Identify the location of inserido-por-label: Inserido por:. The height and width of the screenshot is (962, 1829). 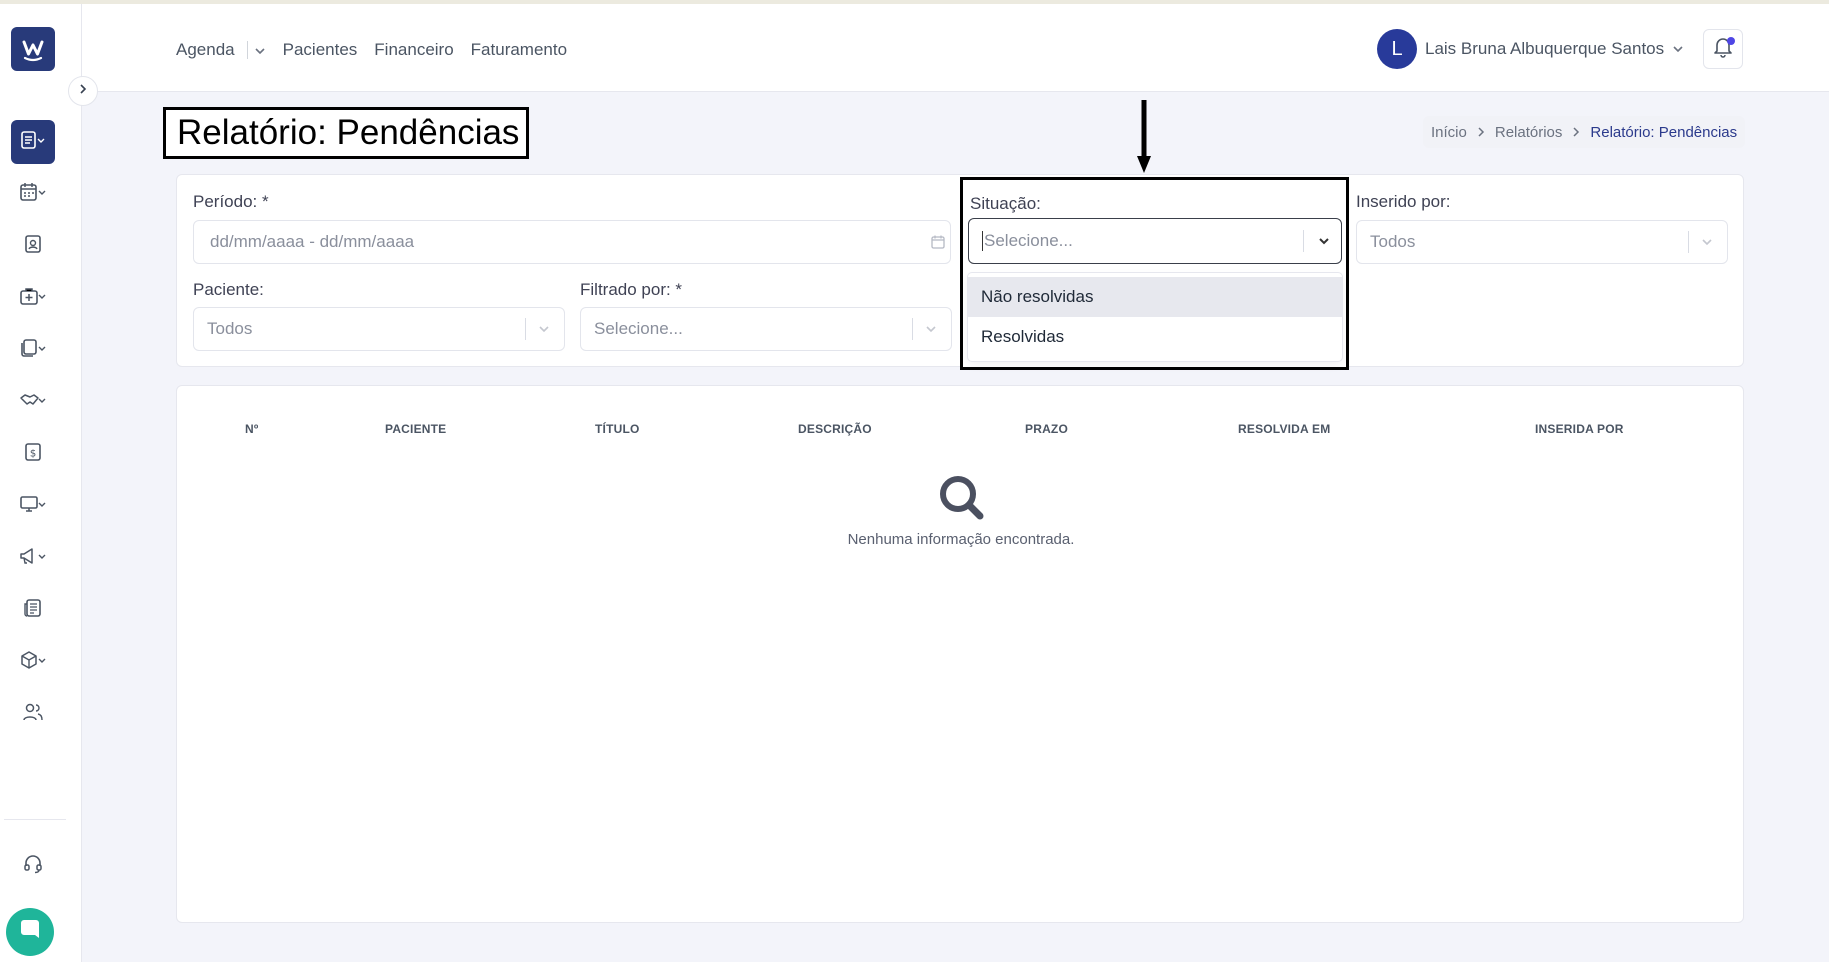
(1403, 201).